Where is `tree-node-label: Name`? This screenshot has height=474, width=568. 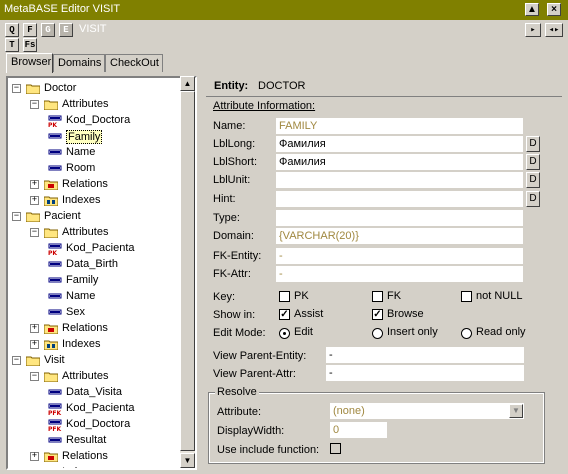
tree-node-label: Name is located at coordinates (81, 296).